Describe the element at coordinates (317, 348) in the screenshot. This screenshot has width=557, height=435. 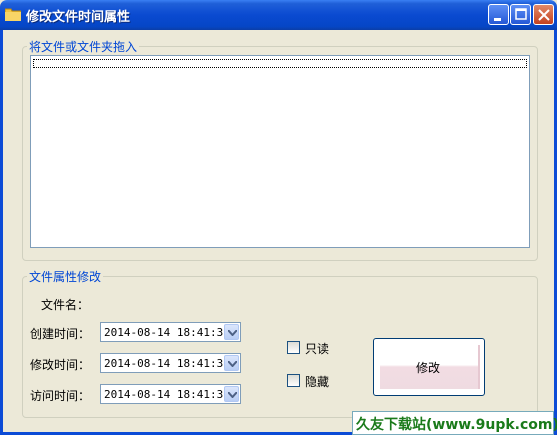
I see `readonly-label: 只读` at that location.